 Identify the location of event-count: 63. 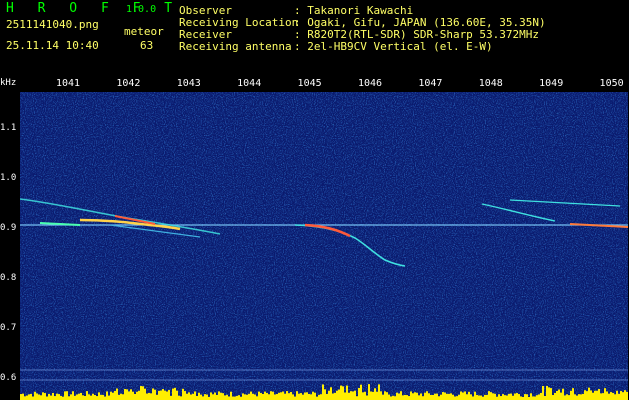
(147, 45).